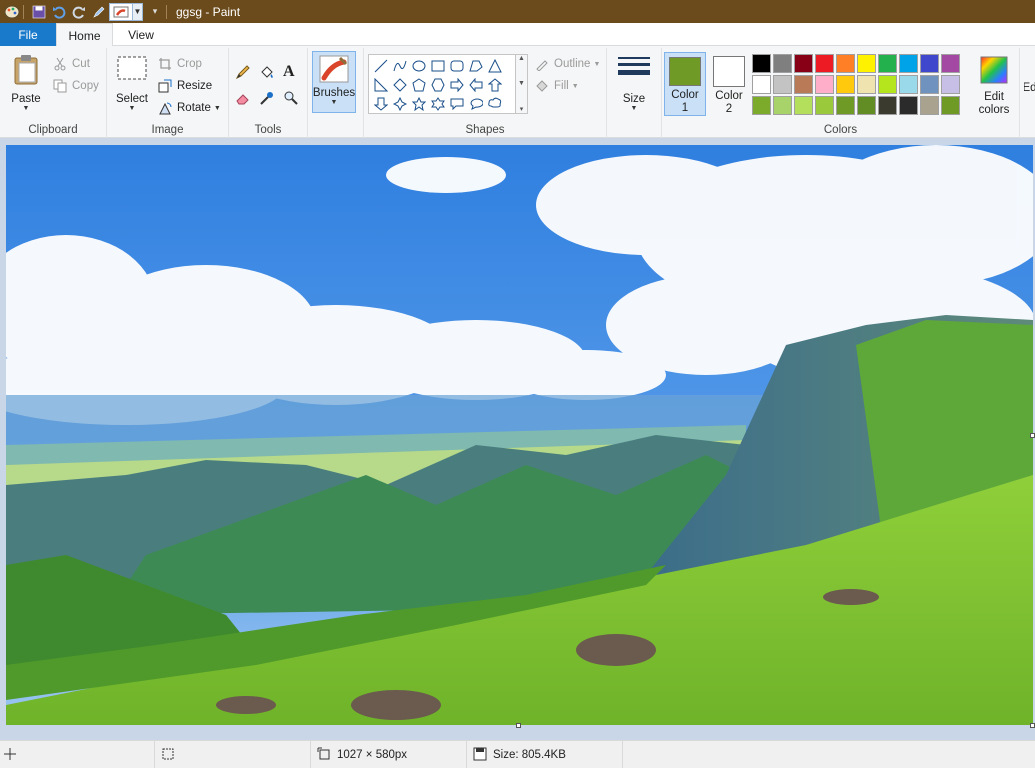 The image size is (1035, 768). I want to click on resize-button: Resize, so click(184, 86).